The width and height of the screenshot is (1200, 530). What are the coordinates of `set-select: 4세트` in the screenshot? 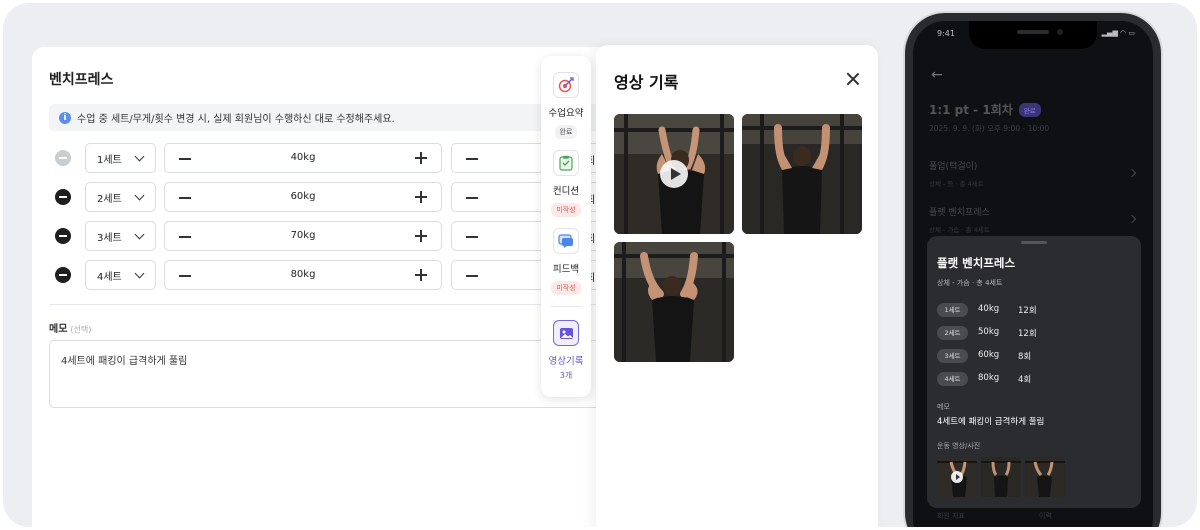 It's located at (120, 275).